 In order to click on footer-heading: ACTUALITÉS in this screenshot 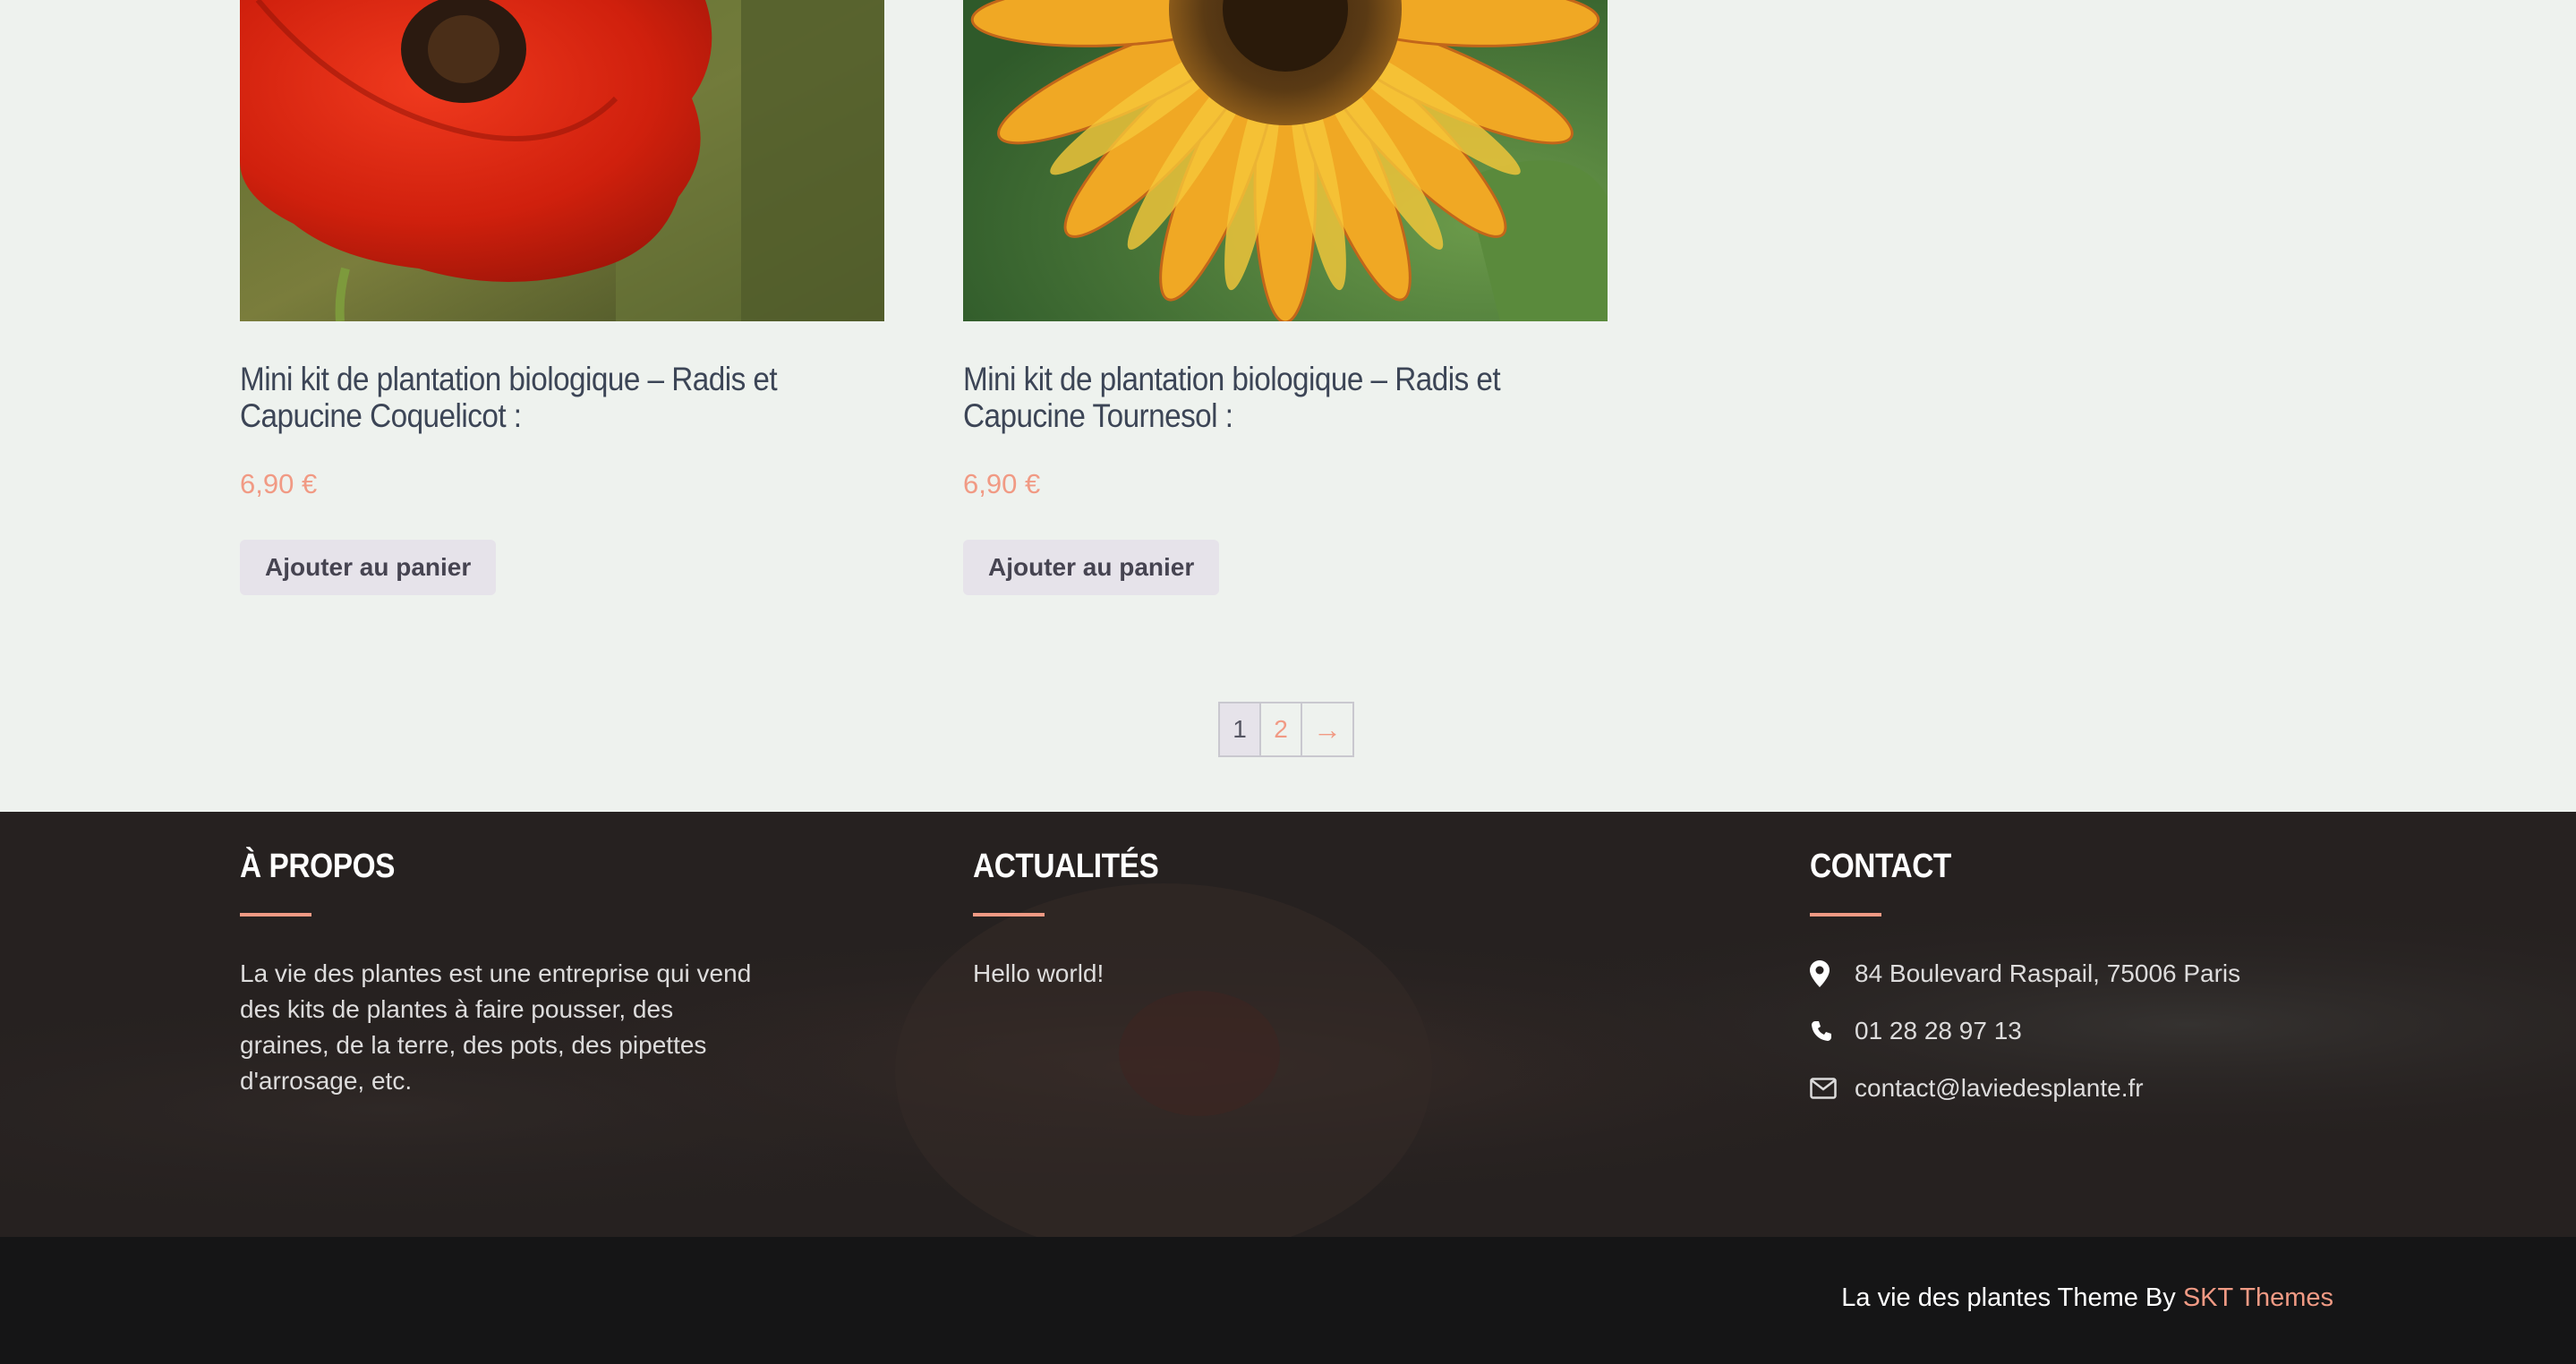, I will do `click(1066, 866)`.